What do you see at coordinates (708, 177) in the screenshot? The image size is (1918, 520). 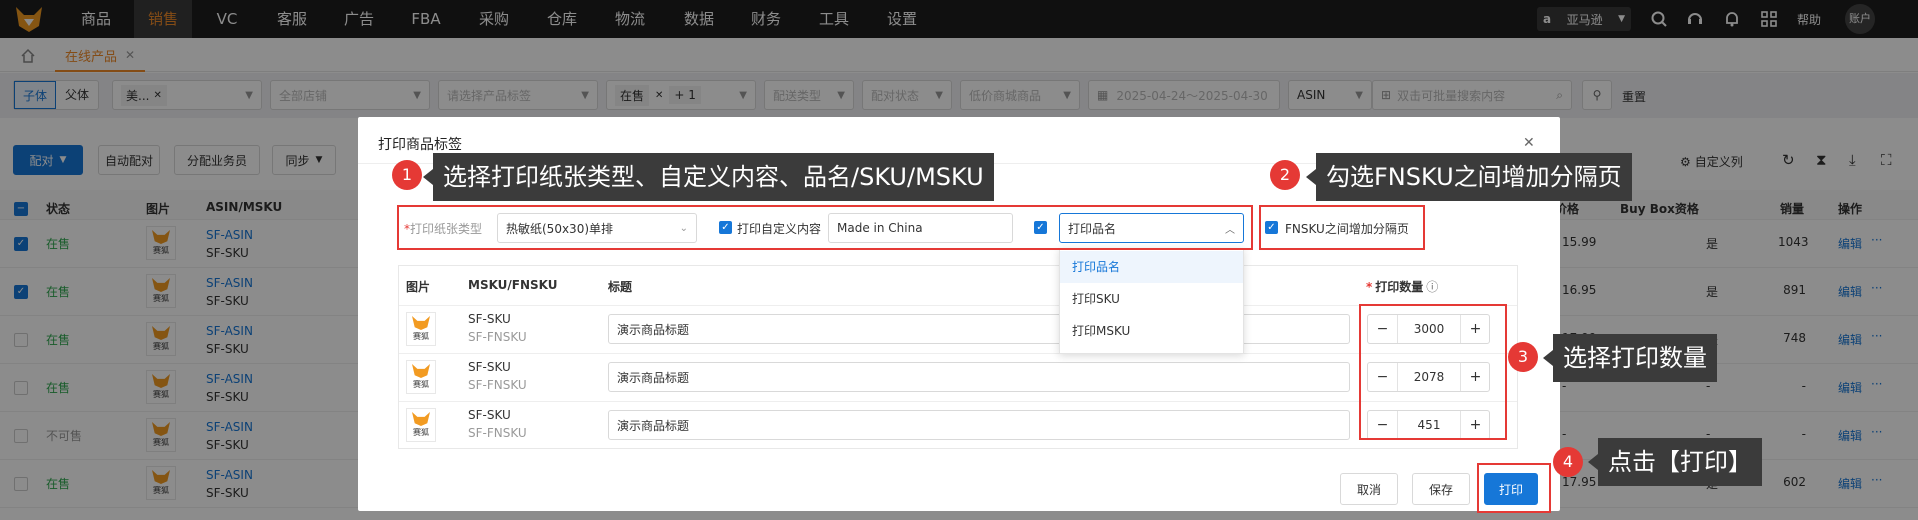 I see `step-callout-1: 选择打印纸张类型、自定义内容、品名/SKU/MSKU` at bounding box center [708, 177].